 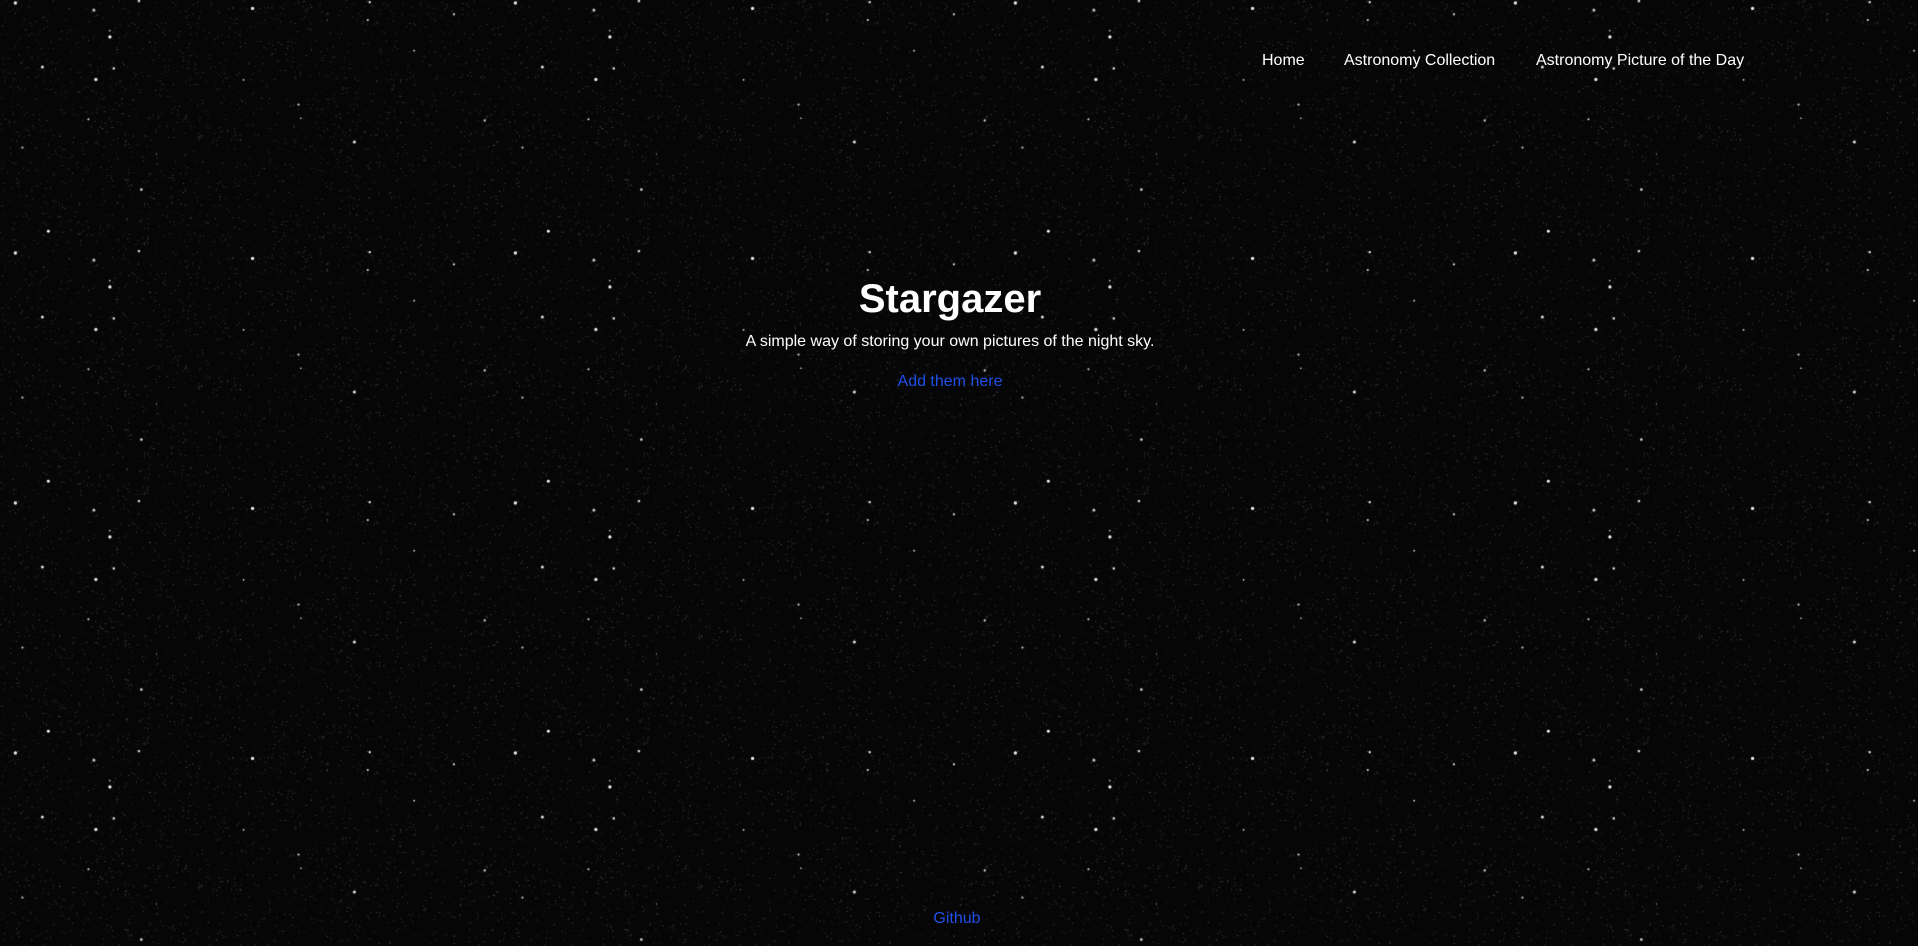 What do you see at coordinates (1640, 61) in the screenshot?
I see `nav-link-astronomy-picture-of-the-day: Astronomy Picture of the Day` at bounding box center [1640, 61].